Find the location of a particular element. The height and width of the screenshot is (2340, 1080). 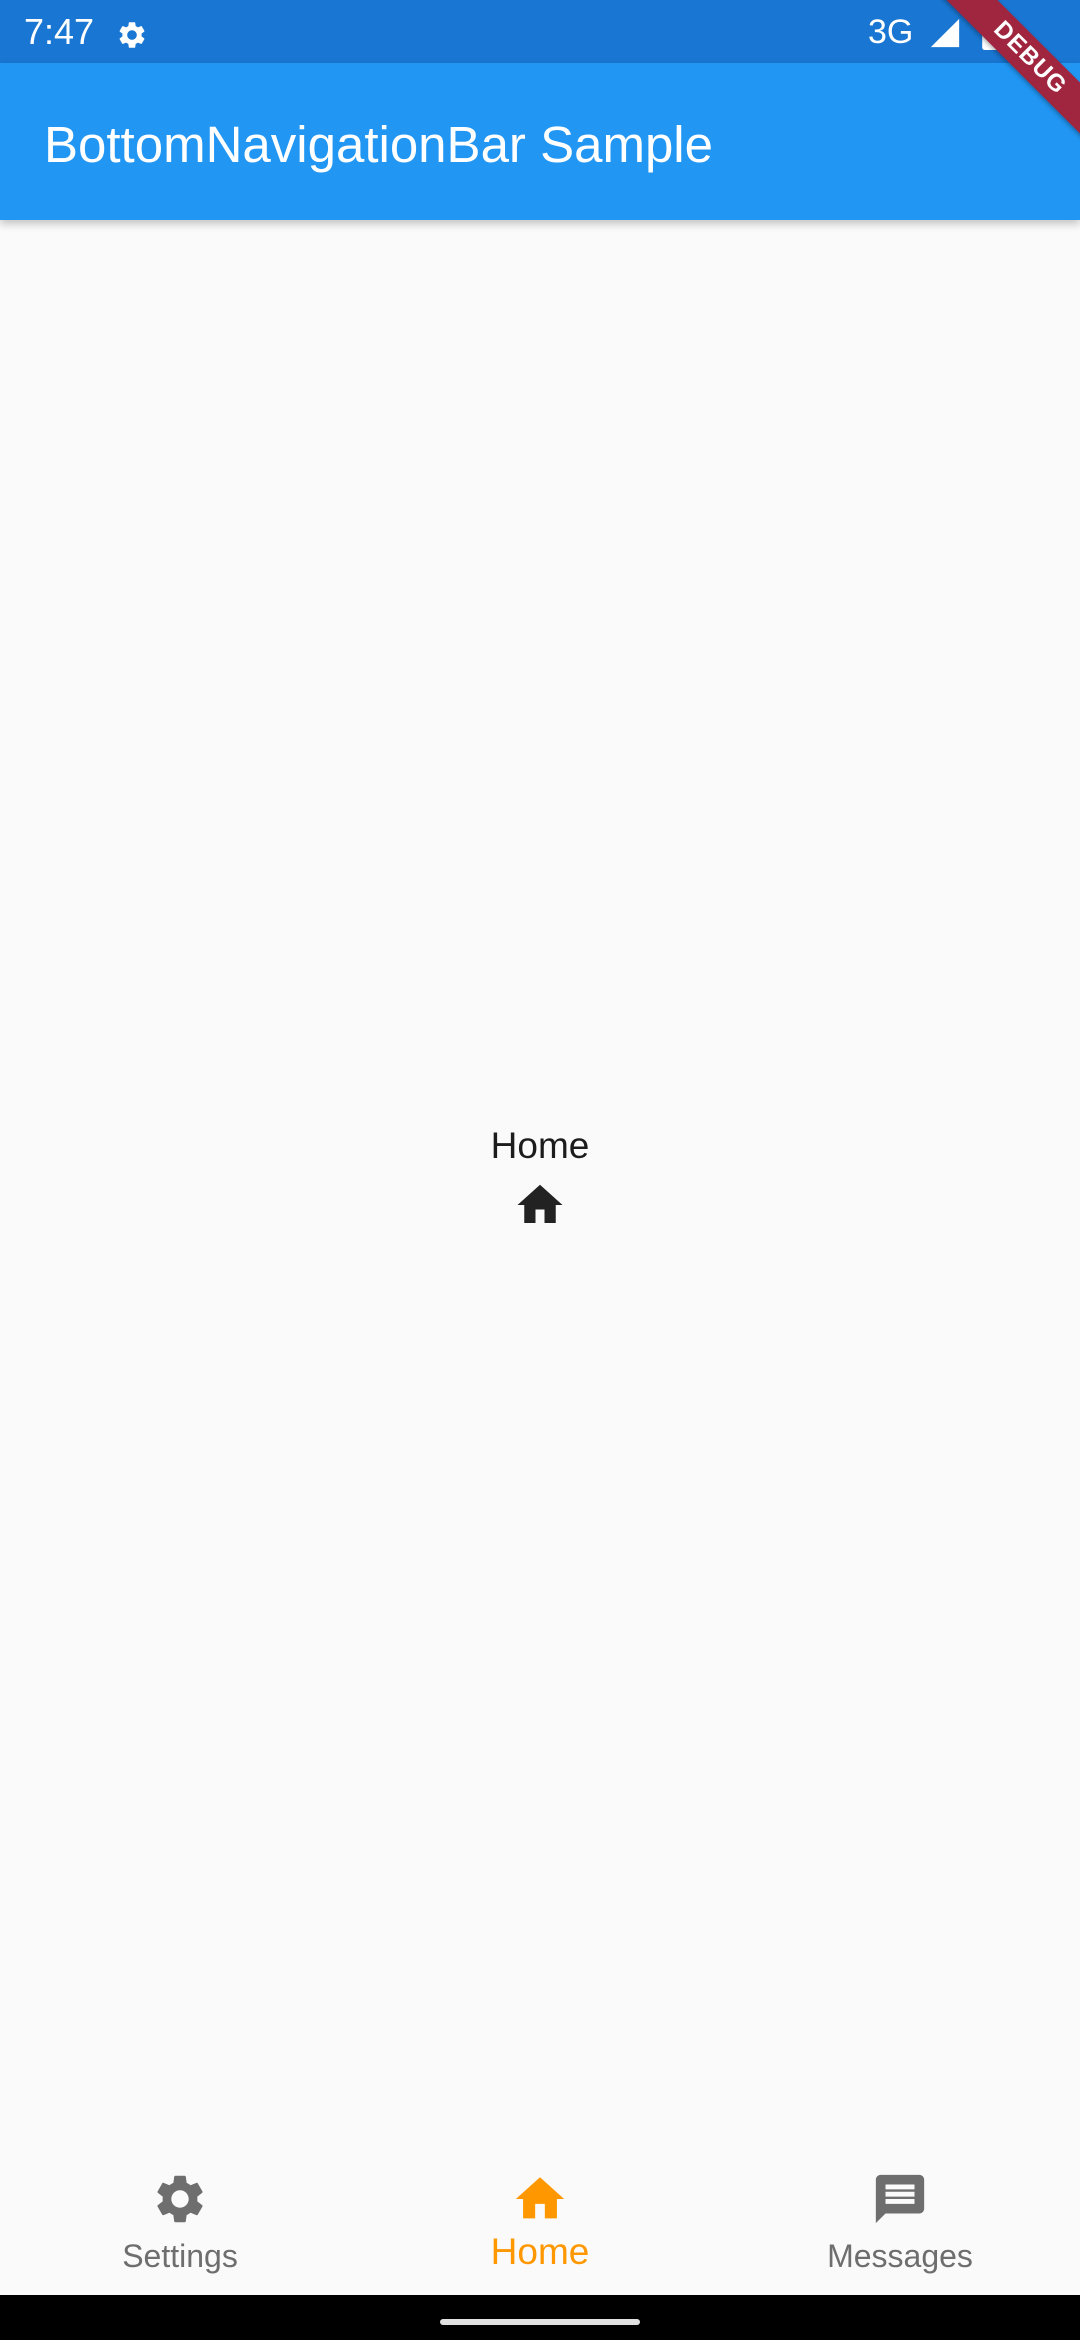

bottom-navigation-bar: Settings Home Messages is located at coordinates (540, 2225).